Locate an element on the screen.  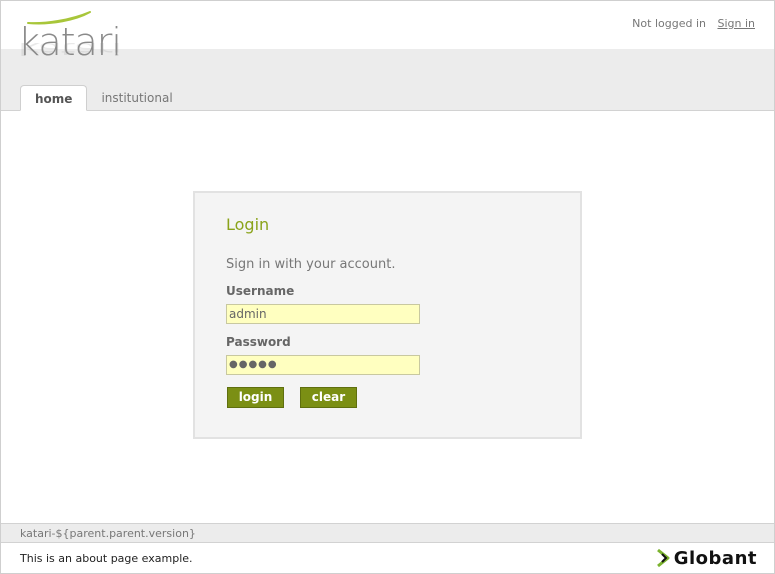
about-text: This is an about page example. is located at coordinates (106, 558).